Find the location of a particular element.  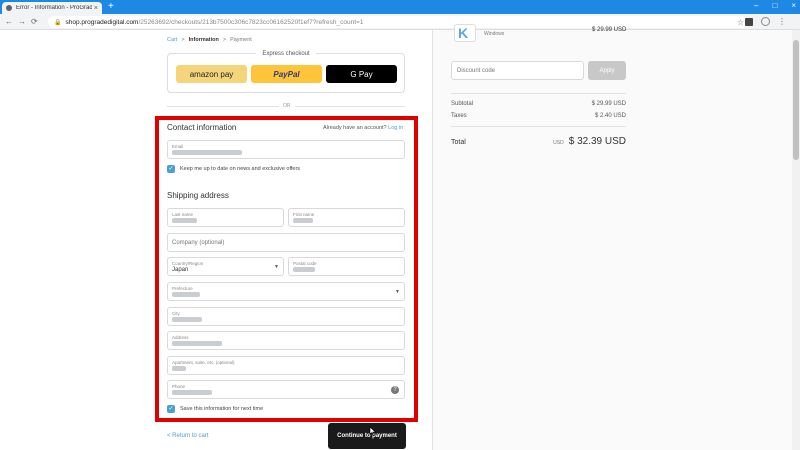

extension-area: ⋮ is located at coordinates (765, 21).